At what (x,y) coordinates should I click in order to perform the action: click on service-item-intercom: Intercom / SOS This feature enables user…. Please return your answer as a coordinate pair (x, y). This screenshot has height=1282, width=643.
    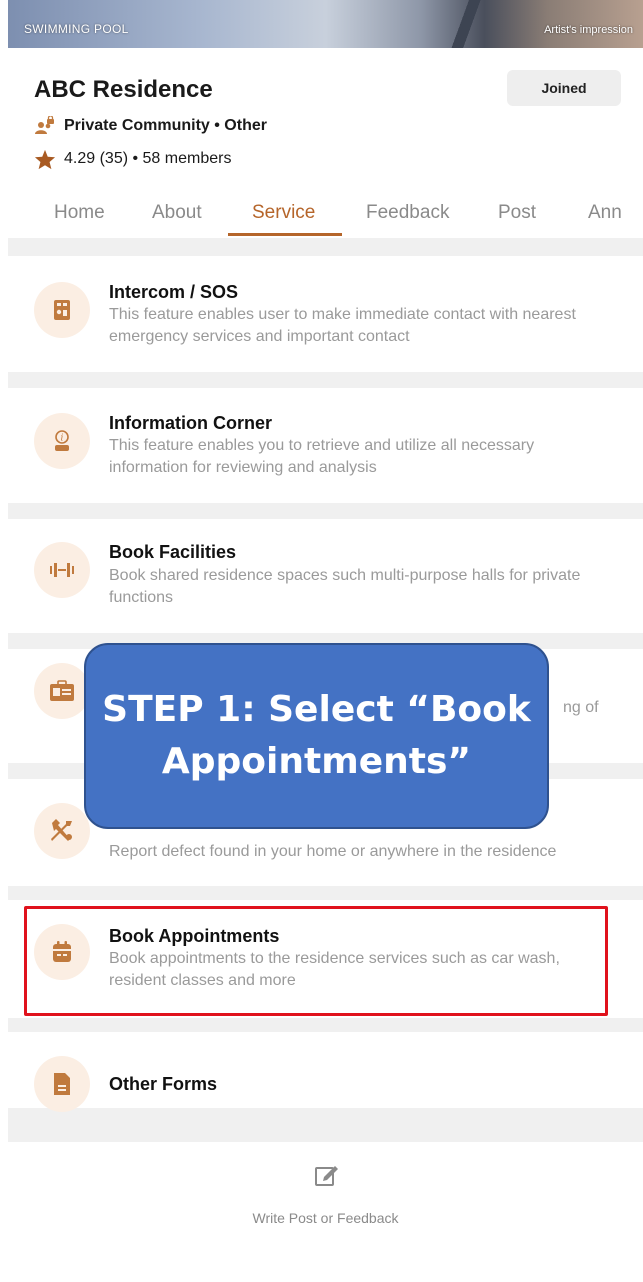
    Looking at the image, I should click on (325, 314).